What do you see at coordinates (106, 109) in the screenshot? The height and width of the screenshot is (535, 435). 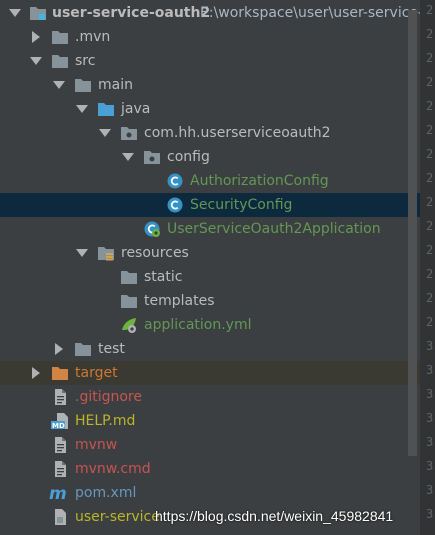 I see `source-folder-icon` at bounding box center [106, 109].